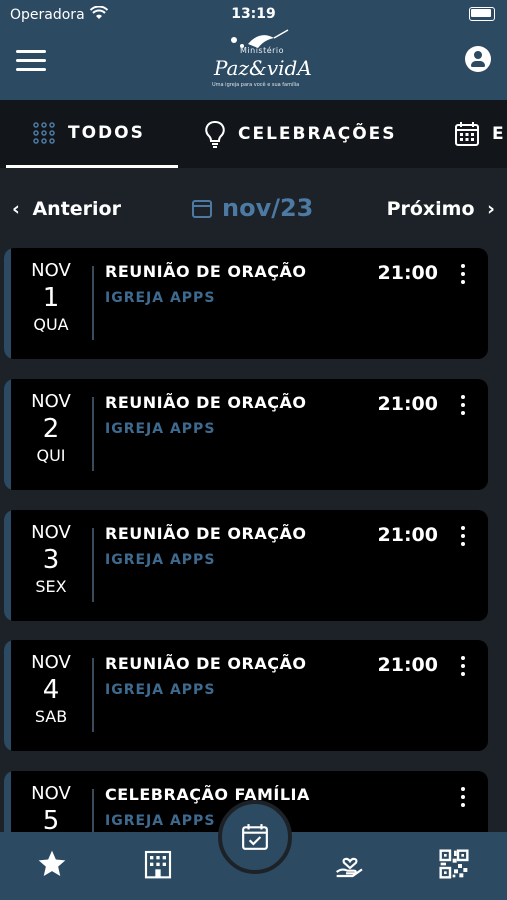 The image size is (507, 900). I want to click on next-month-button: Próximo ›, so click(441, 209).